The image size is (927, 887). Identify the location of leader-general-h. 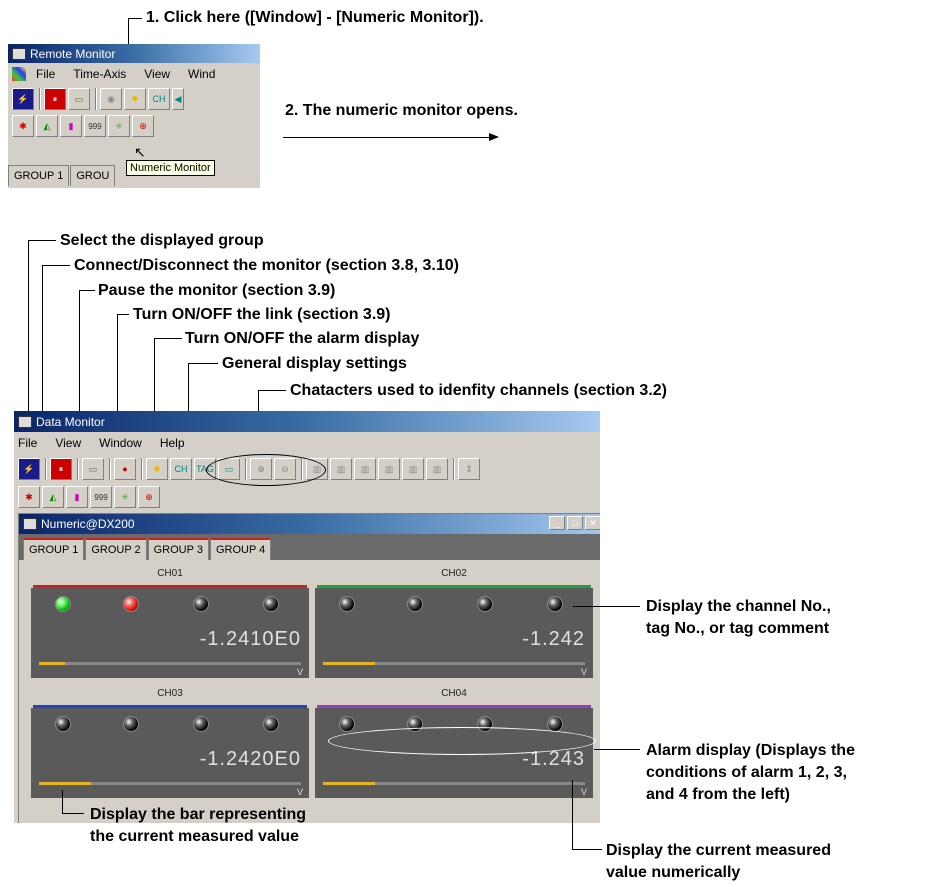
(203, 363).